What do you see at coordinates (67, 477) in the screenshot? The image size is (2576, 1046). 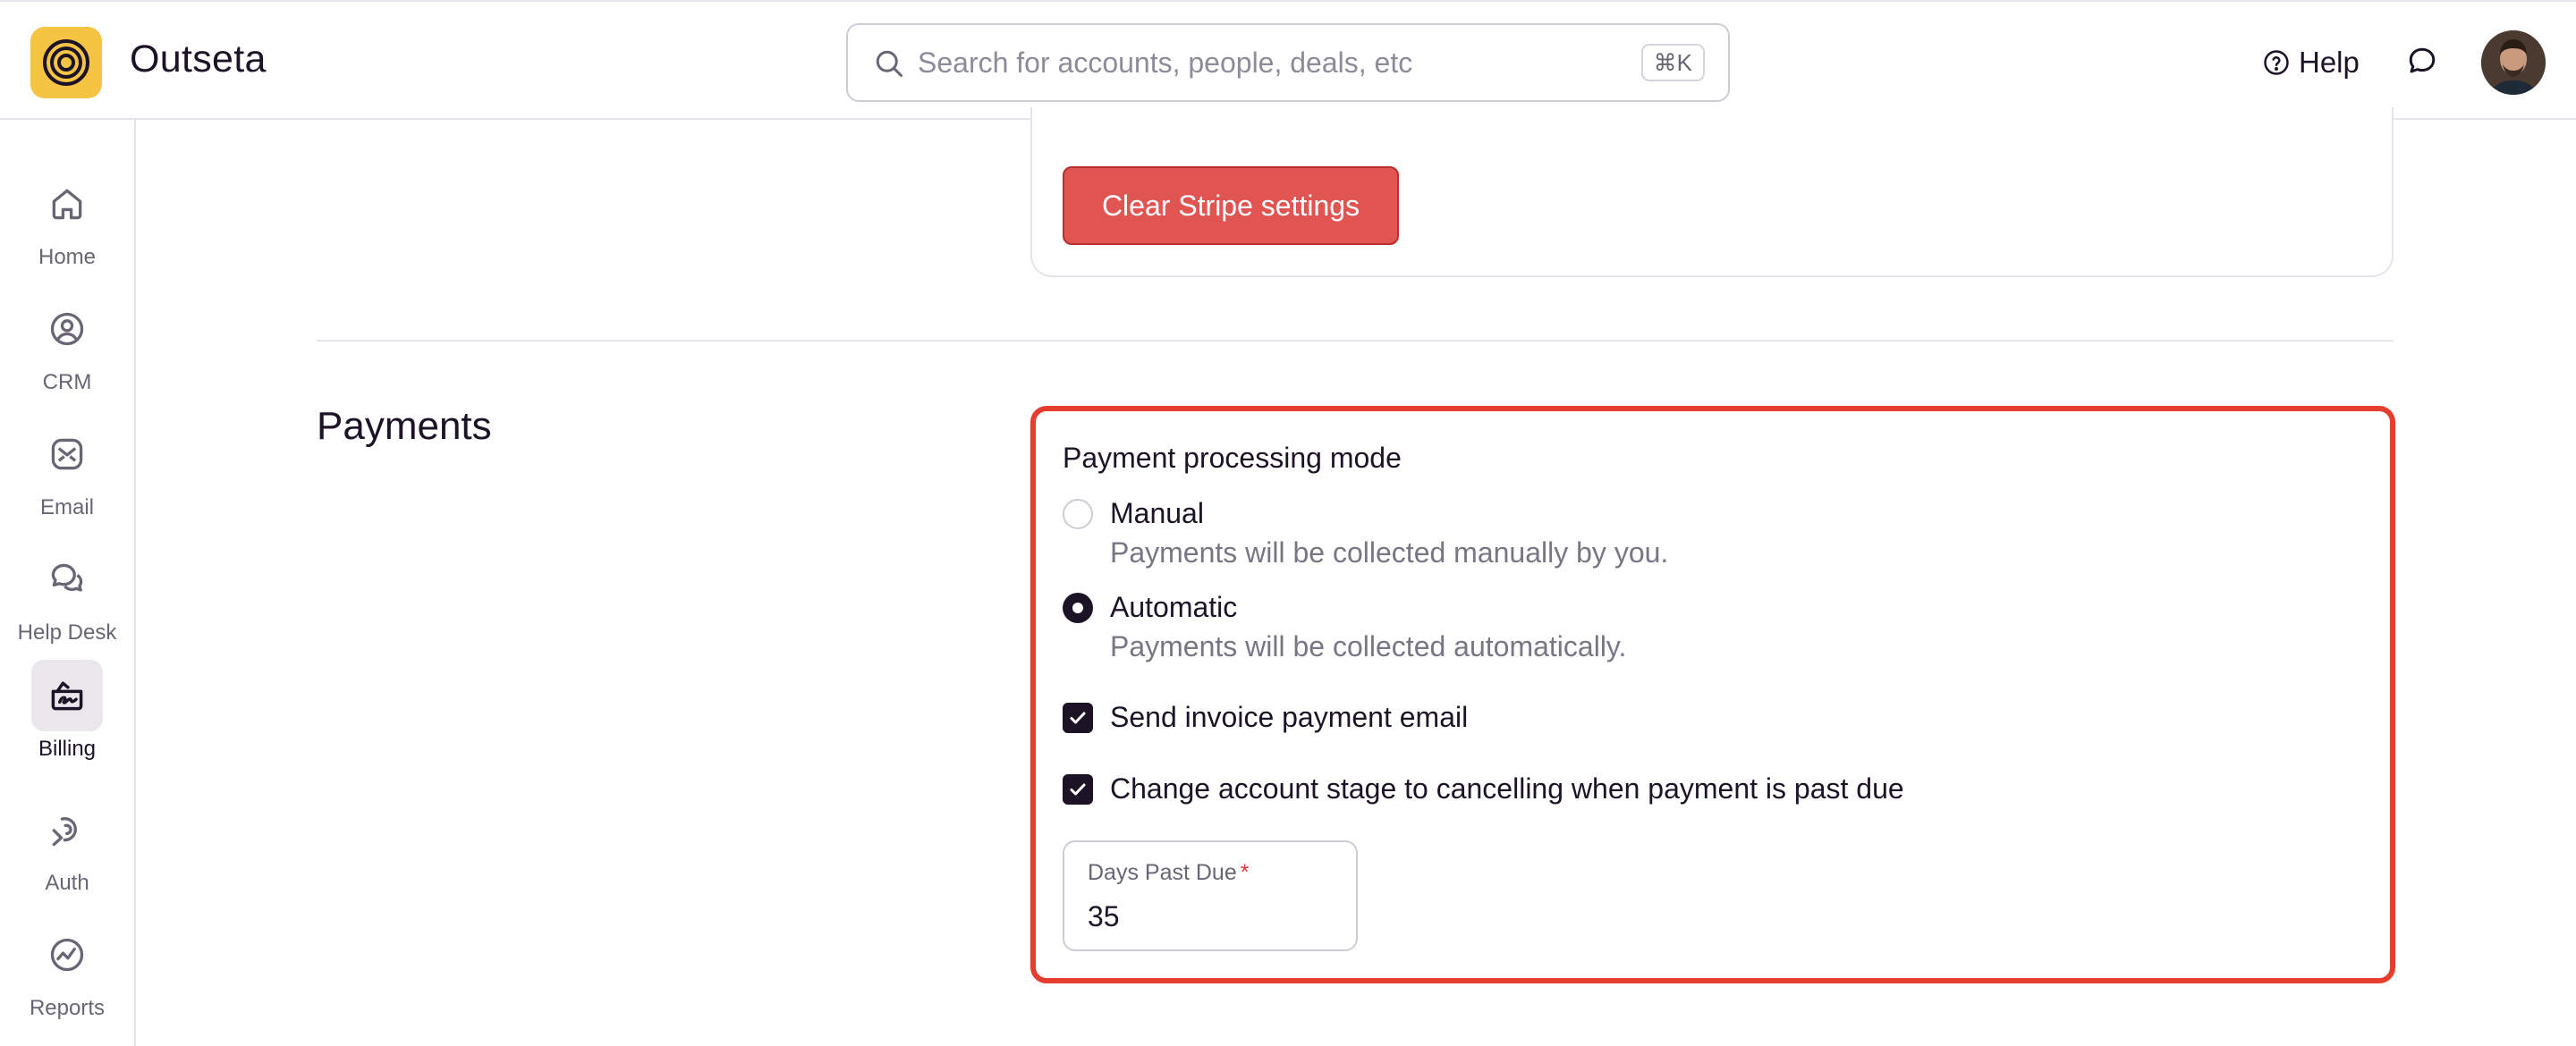 I see `sidebar-item-email: Email` at bounding box center [67, 477].